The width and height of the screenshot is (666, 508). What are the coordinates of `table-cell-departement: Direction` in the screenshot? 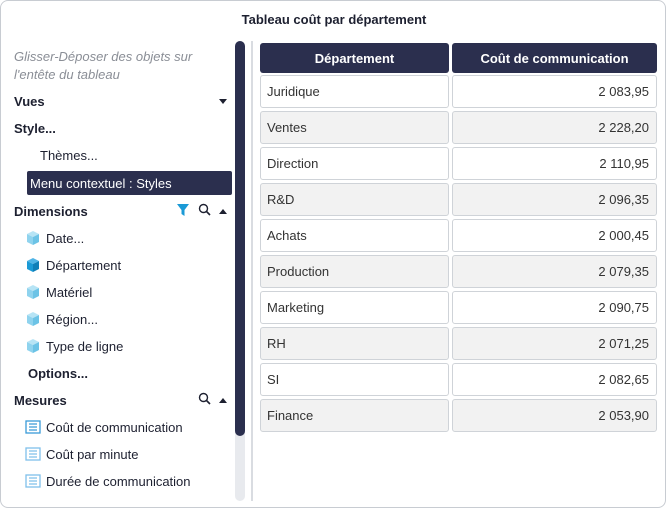 It's located at (354, 163).